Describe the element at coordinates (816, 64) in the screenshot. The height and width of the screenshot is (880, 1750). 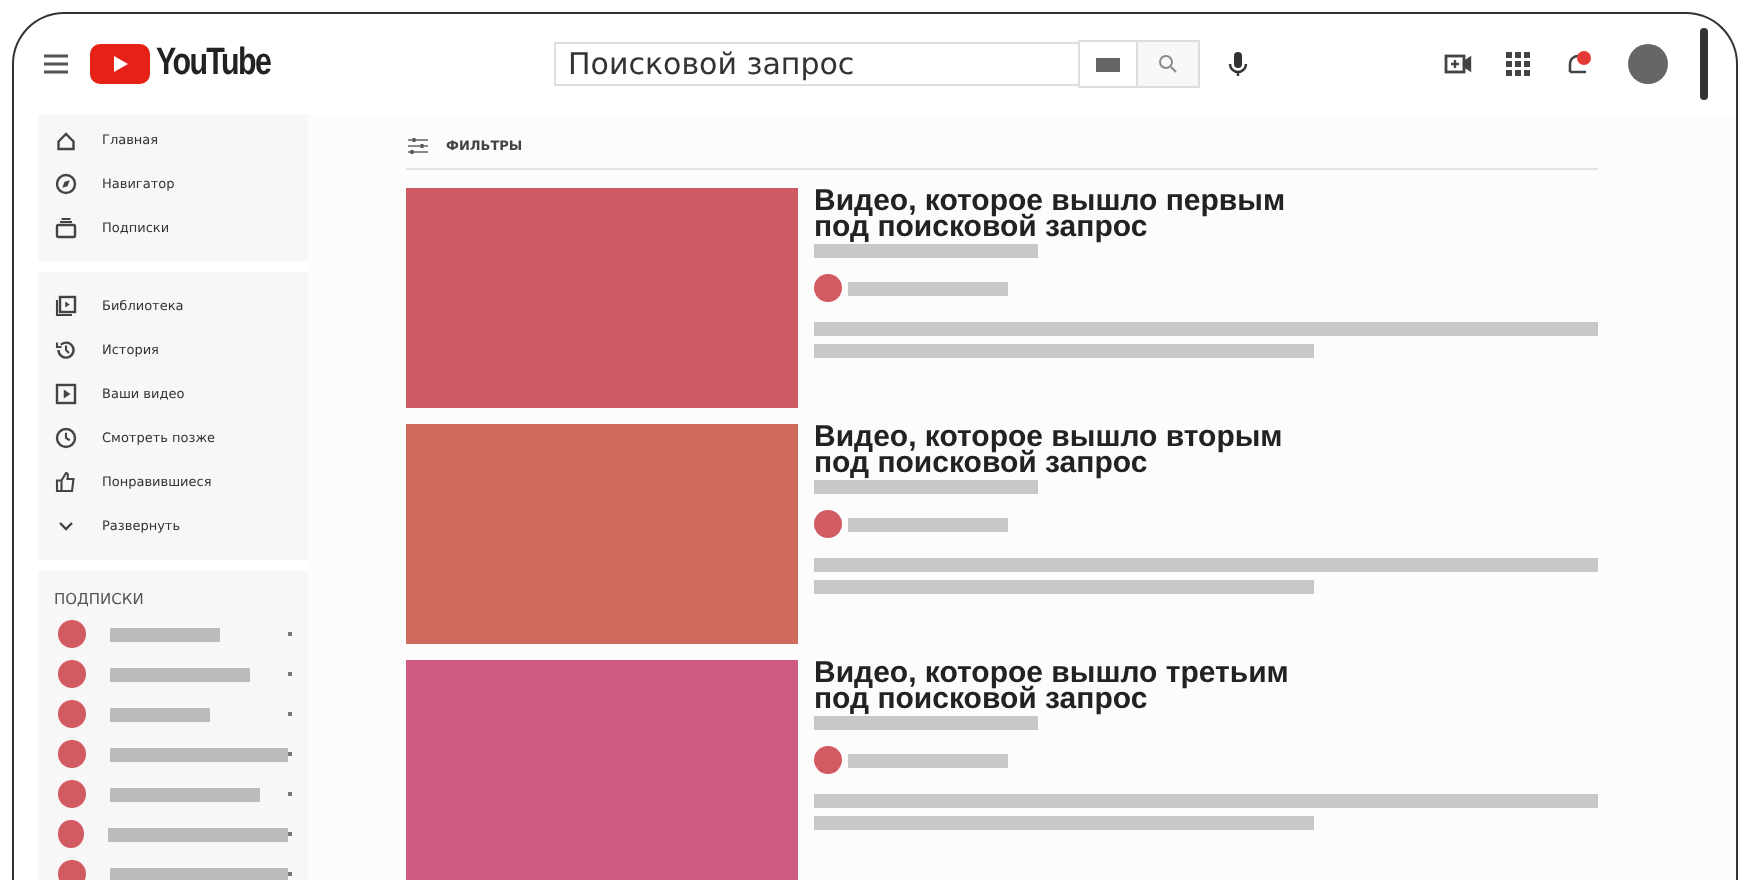
I see `search-field: Поисковой запрос` at that location.